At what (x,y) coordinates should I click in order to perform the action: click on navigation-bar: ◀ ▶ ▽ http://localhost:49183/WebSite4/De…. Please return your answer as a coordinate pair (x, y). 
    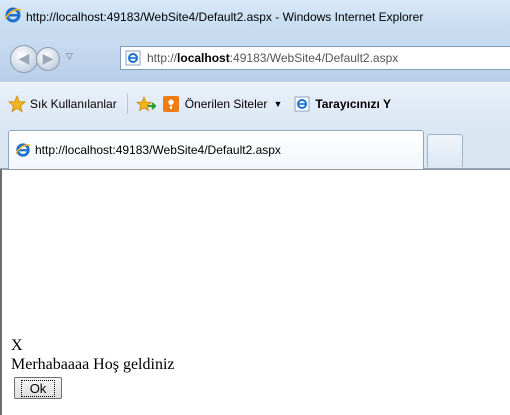
    Looking at the image, I should click on (255, 58).